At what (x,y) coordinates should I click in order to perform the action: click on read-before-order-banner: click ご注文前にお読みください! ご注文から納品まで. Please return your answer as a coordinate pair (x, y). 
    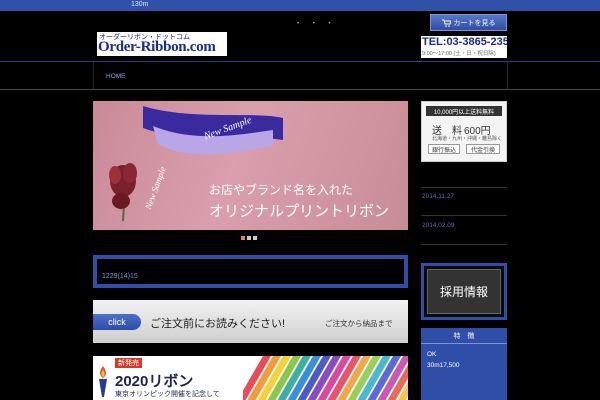
    Looking at the image, I should click on (250, 321).